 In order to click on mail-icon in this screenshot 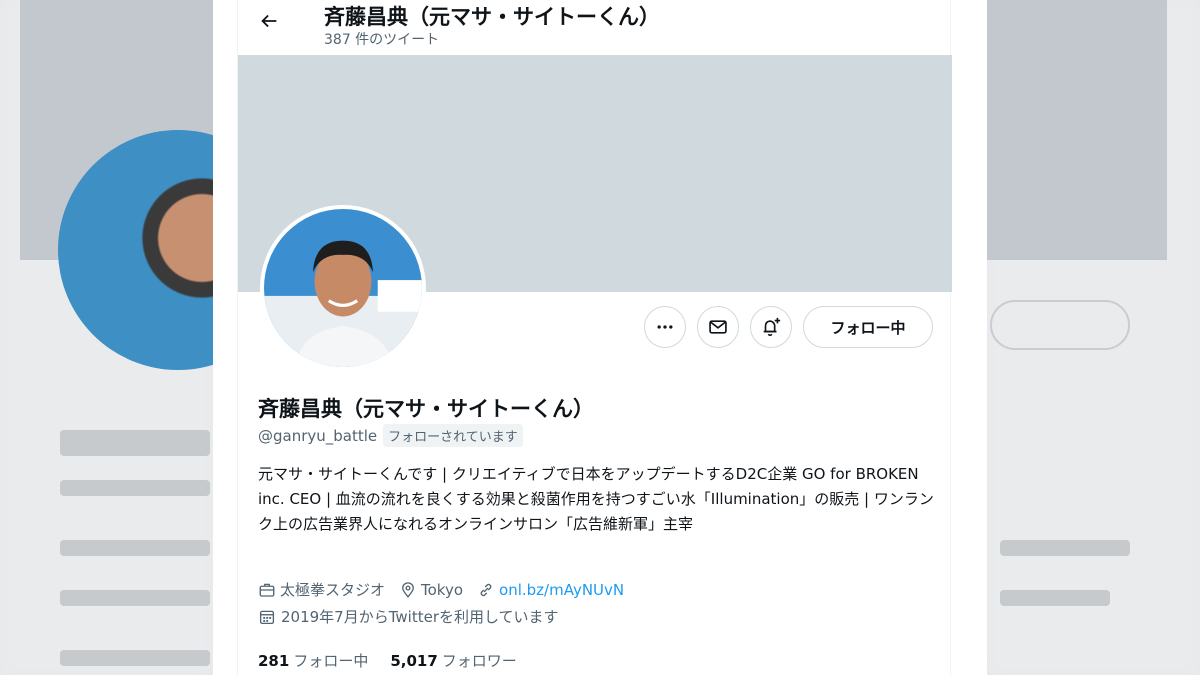, I will do `click(718, 327)`.